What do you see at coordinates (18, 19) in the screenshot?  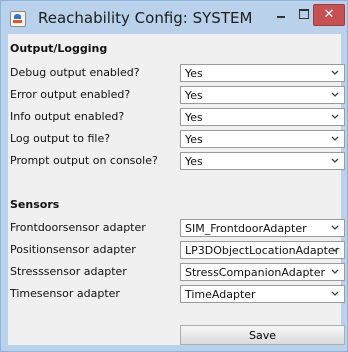 I see `java-app-icon` at bounding box center [18, 19].